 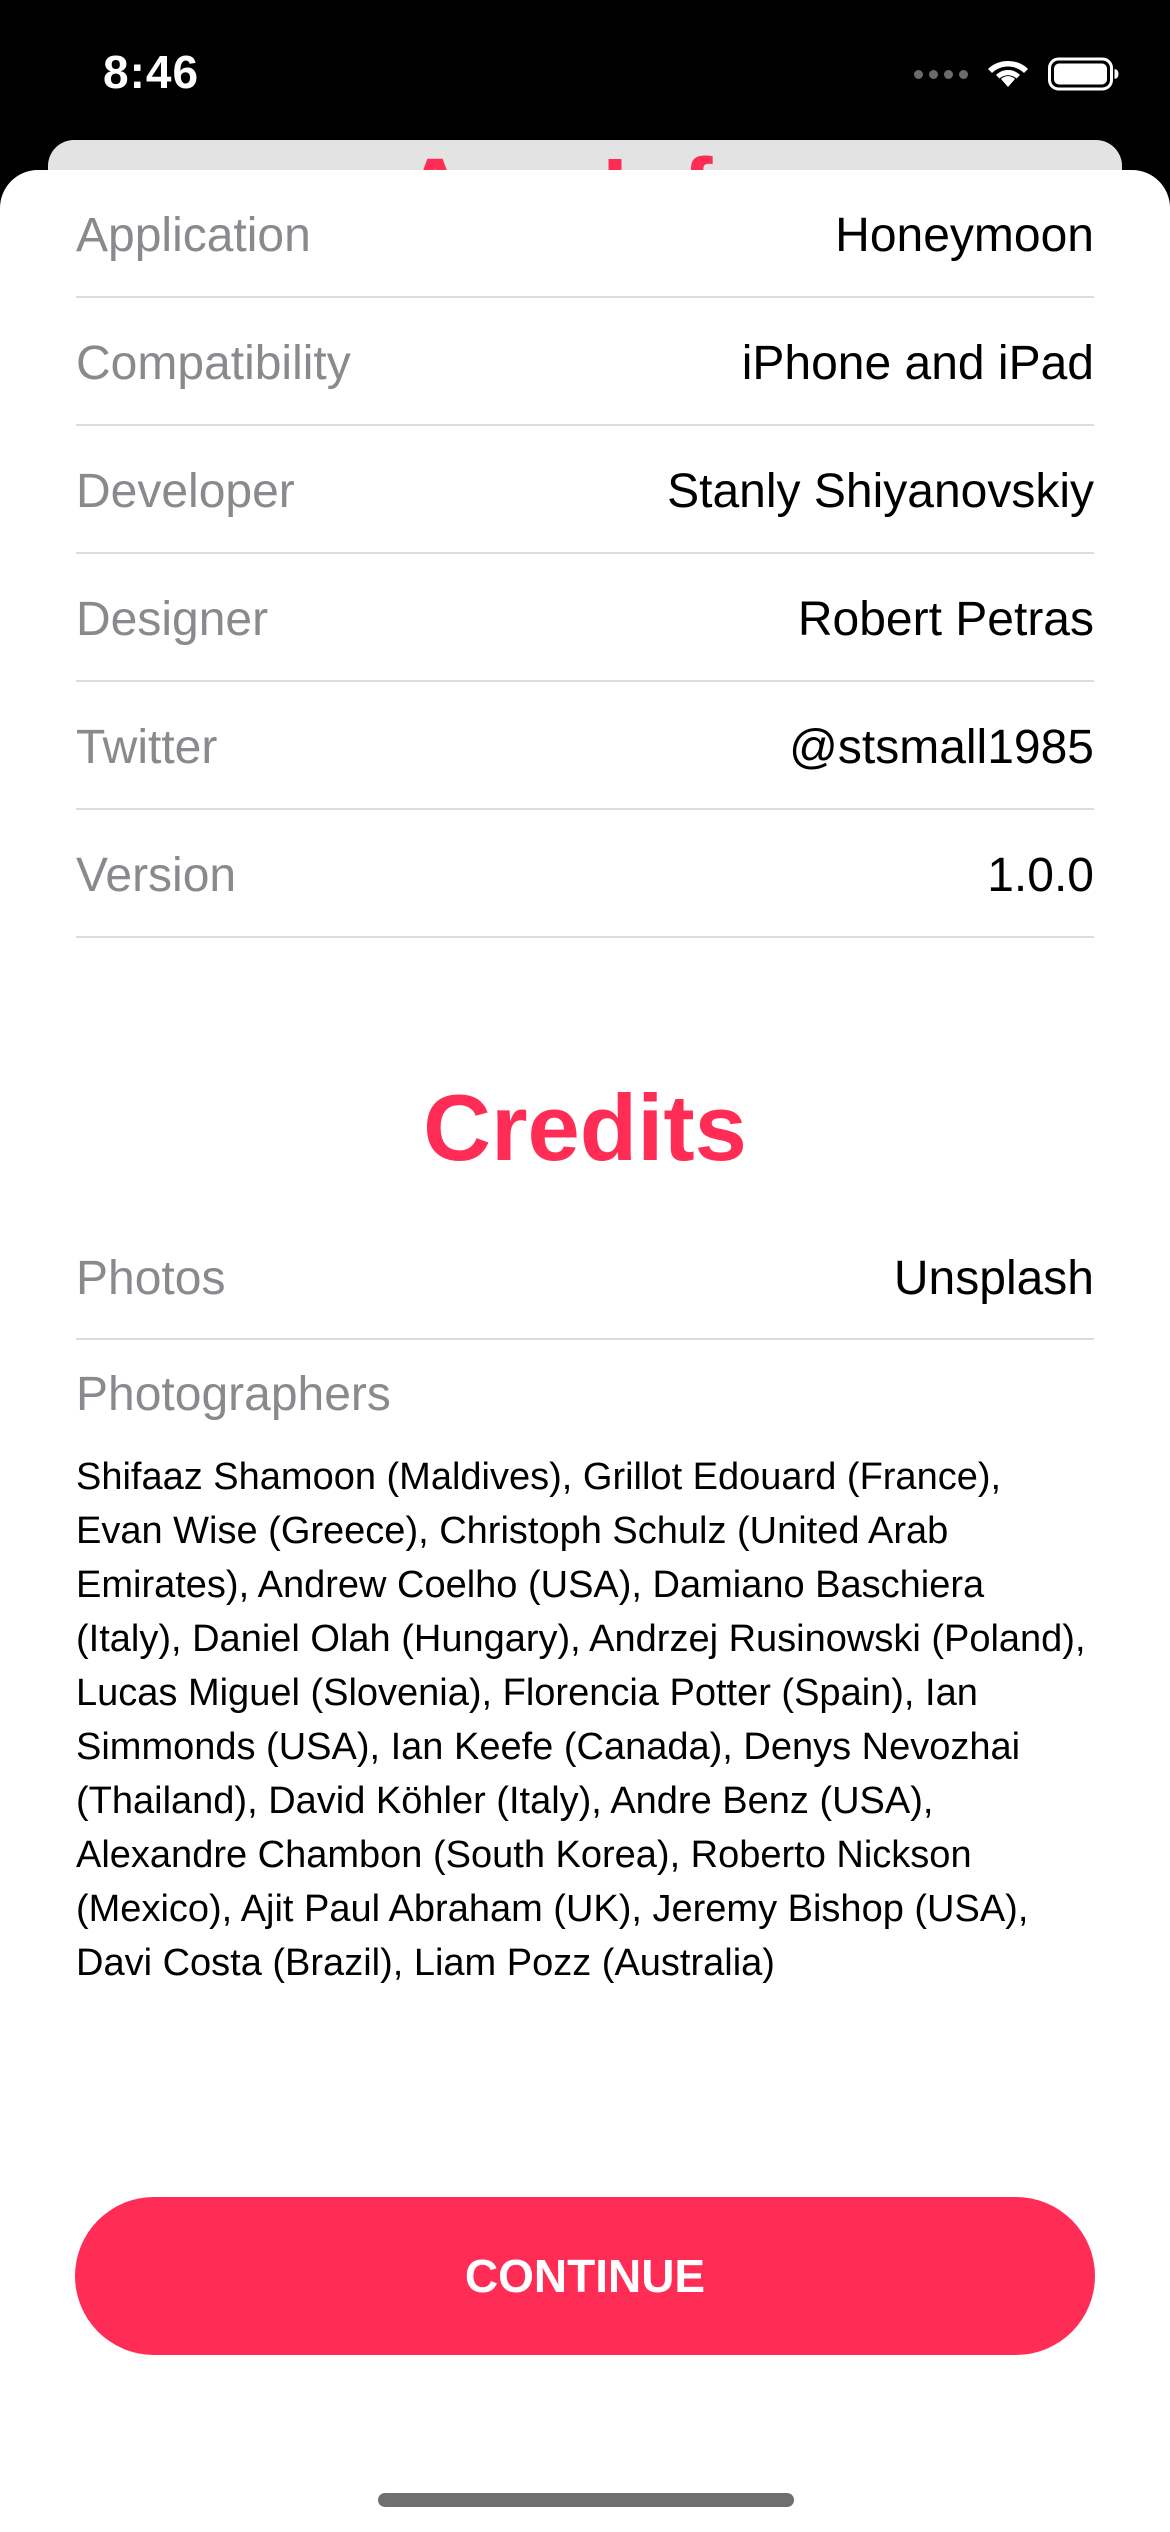 I want to click on row-label: Twitter, so click(x=147, y=747).